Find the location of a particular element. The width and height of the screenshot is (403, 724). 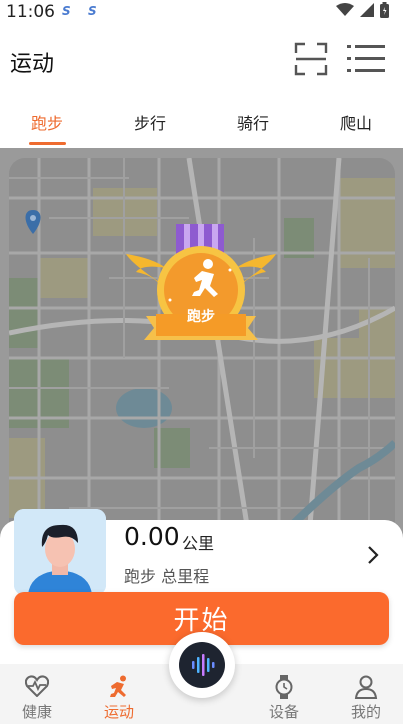

voice-fab-core is located at coordinates (202, 665).